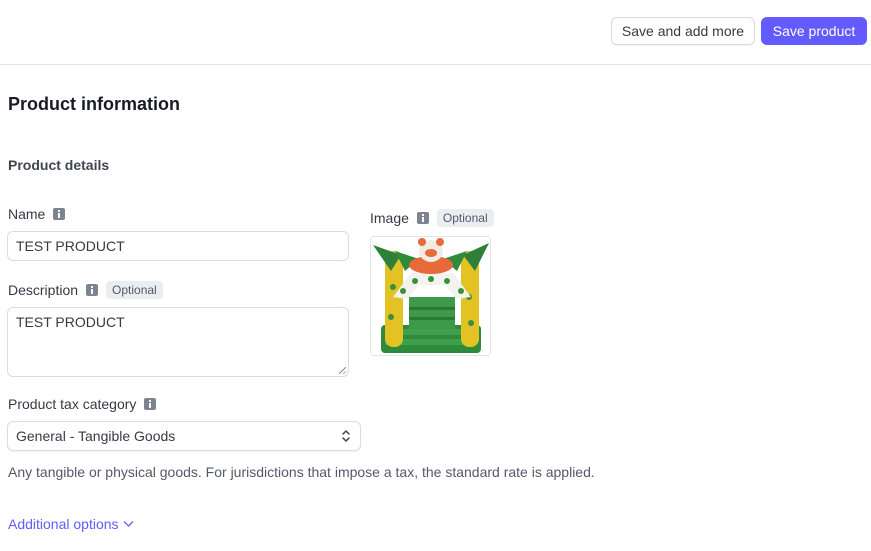 The width and height of the screenshot is (871, 551). Describe the element at coordinates (184, 436) in the screenshot. I see `tax-category-select: General - Tangible Goods` at that location.